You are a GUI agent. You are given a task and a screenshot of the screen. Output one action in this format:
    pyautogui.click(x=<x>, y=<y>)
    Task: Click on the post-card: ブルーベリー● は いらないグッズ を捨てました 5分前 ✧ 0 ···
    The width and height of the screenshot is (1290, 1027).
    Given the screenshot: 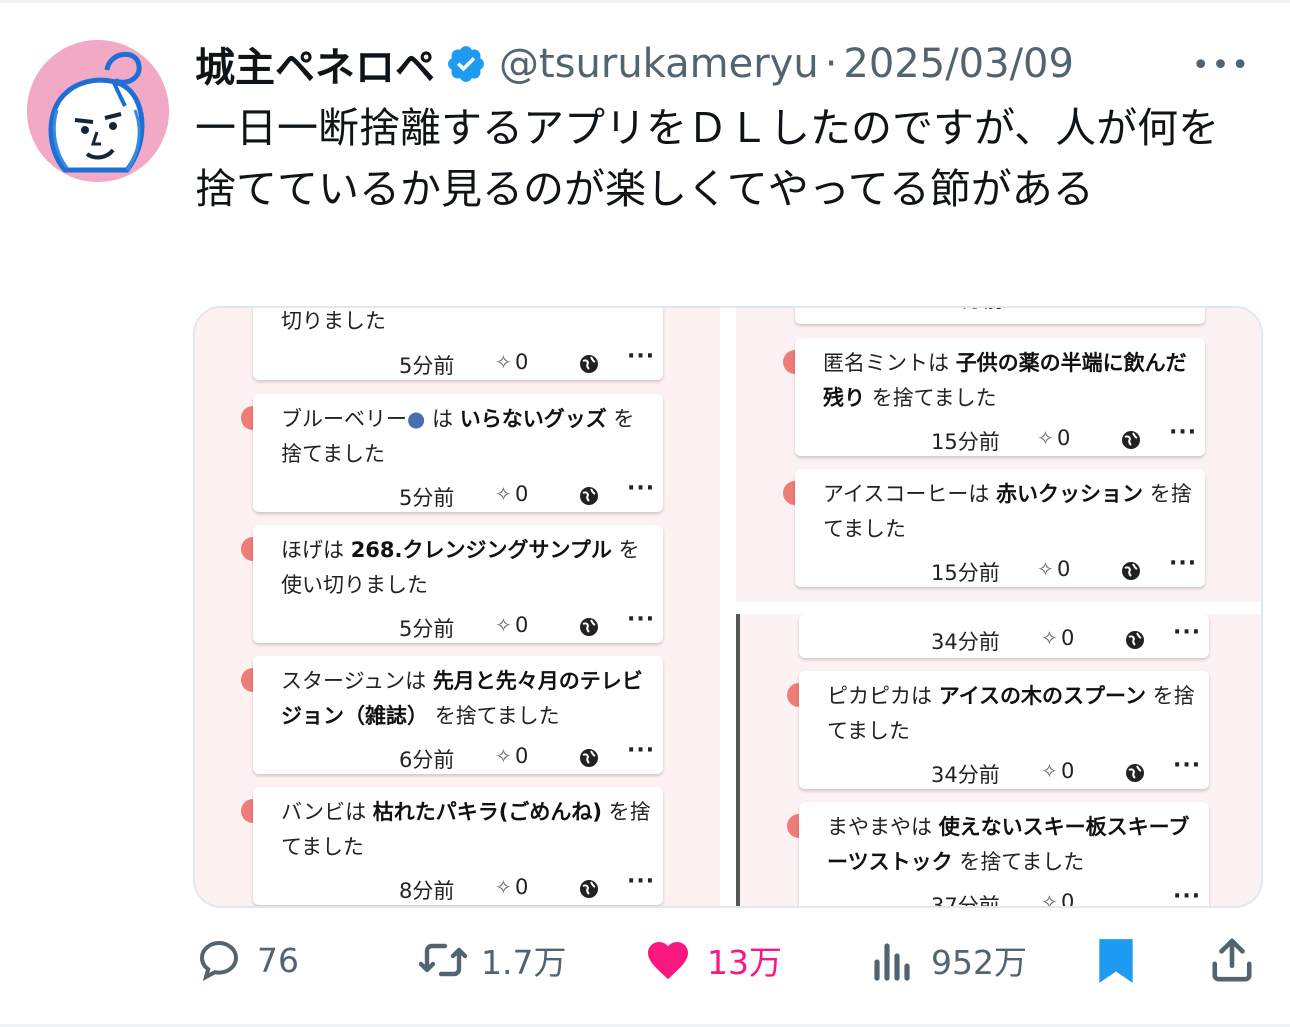 What is the action you would take?
    pyautogui.click(x=458, y=453)
    